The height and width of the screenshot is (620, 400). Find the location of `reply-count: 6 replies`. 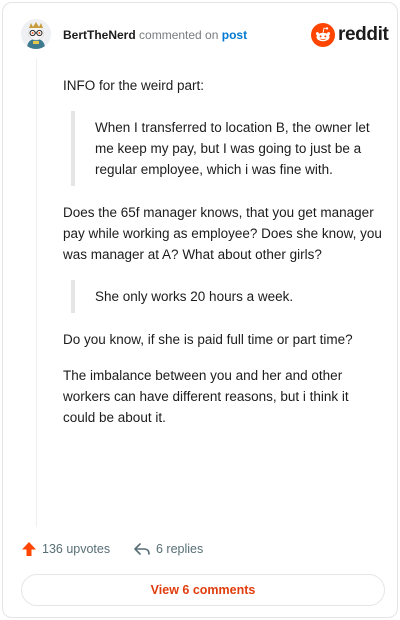

reply-count: 6 replies is located at coordinates (180, 549).